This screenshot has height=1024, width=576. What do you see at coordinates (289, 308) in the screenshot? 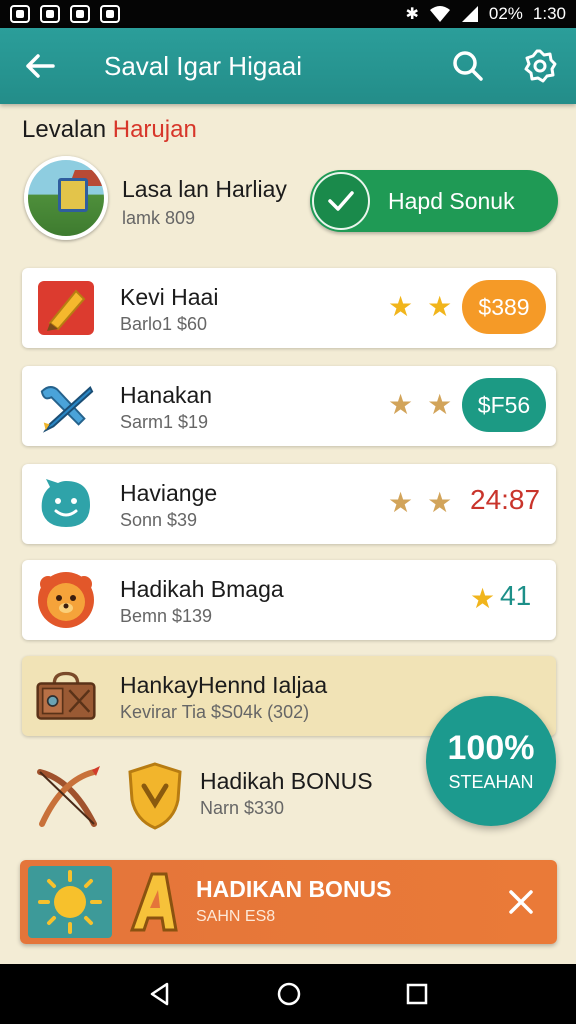
I see `list-item: Kevi Haai Barlo1 $60 ★ ★ $389` at bounding box center [289, 308].